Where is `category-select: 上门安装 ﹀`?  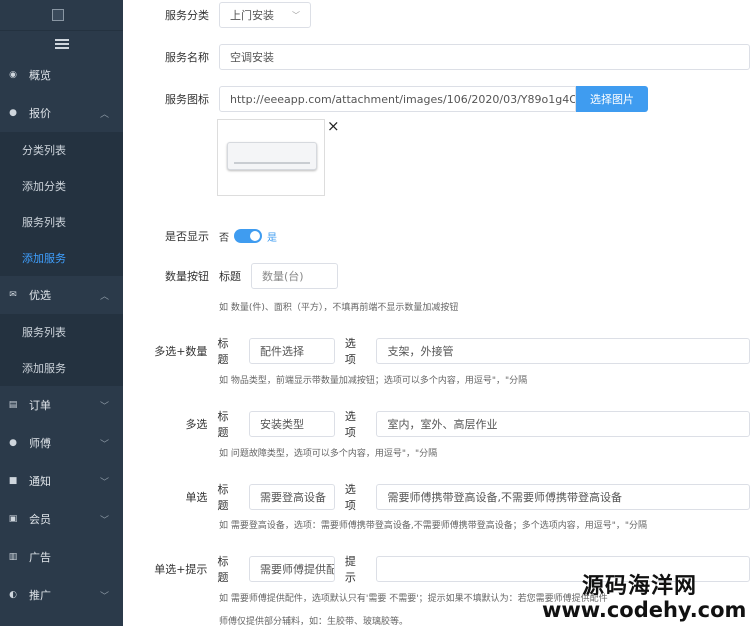
category-select: 上门安装 ﹀ is located at coordinates (265, 15).